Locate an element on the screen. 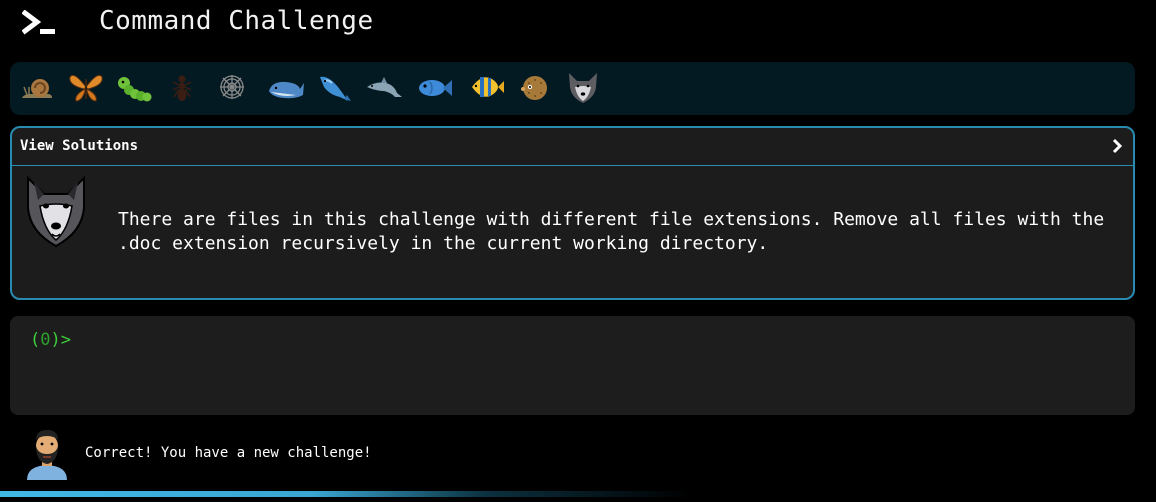 The width and height of the screenshot is (1156, 502). view-solutions-toggle: View Solutions is located at coordinates (572, 147).